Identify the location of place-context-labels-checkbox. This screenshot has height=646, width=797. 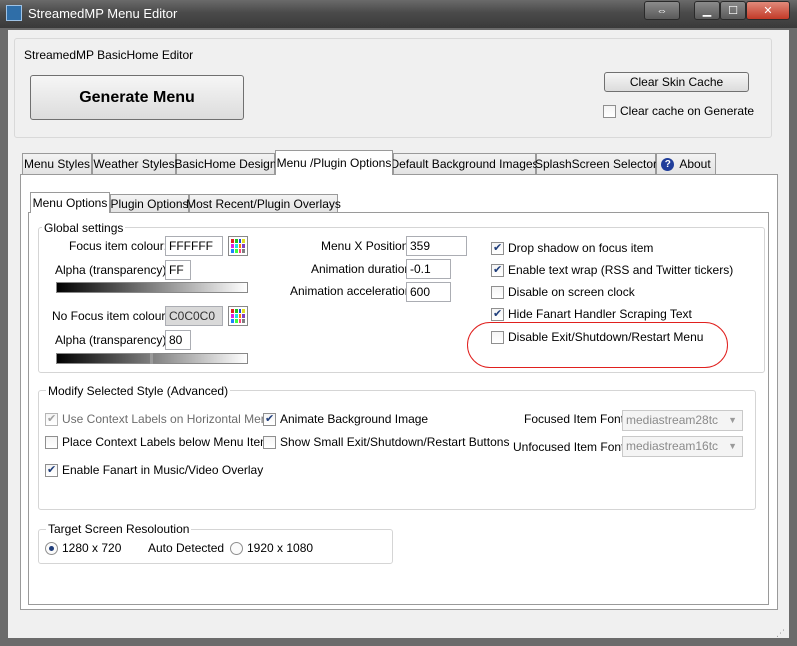
(51, 442).